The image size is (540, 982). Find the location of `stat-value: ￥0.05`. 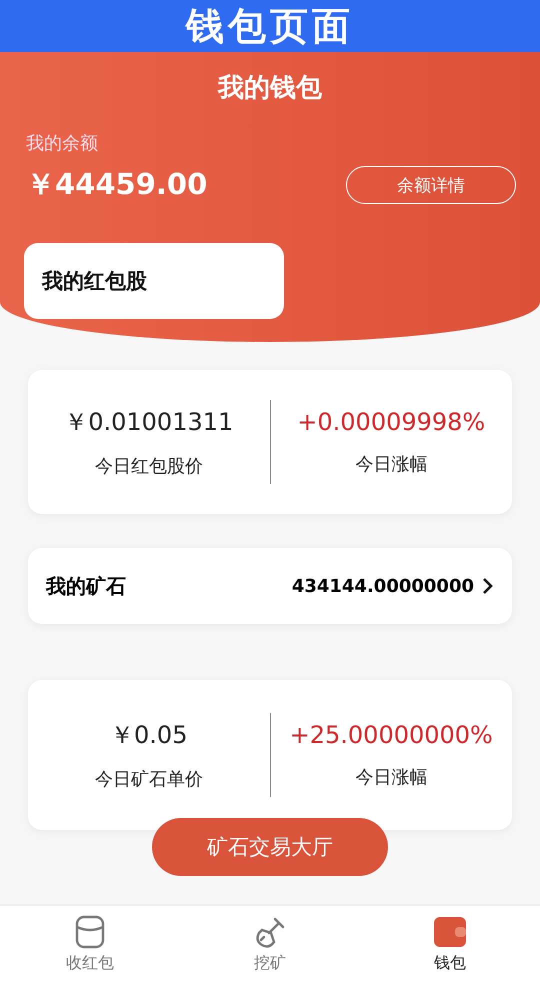

stat-value: ￥0.05 is located at coordinates (149, 735).